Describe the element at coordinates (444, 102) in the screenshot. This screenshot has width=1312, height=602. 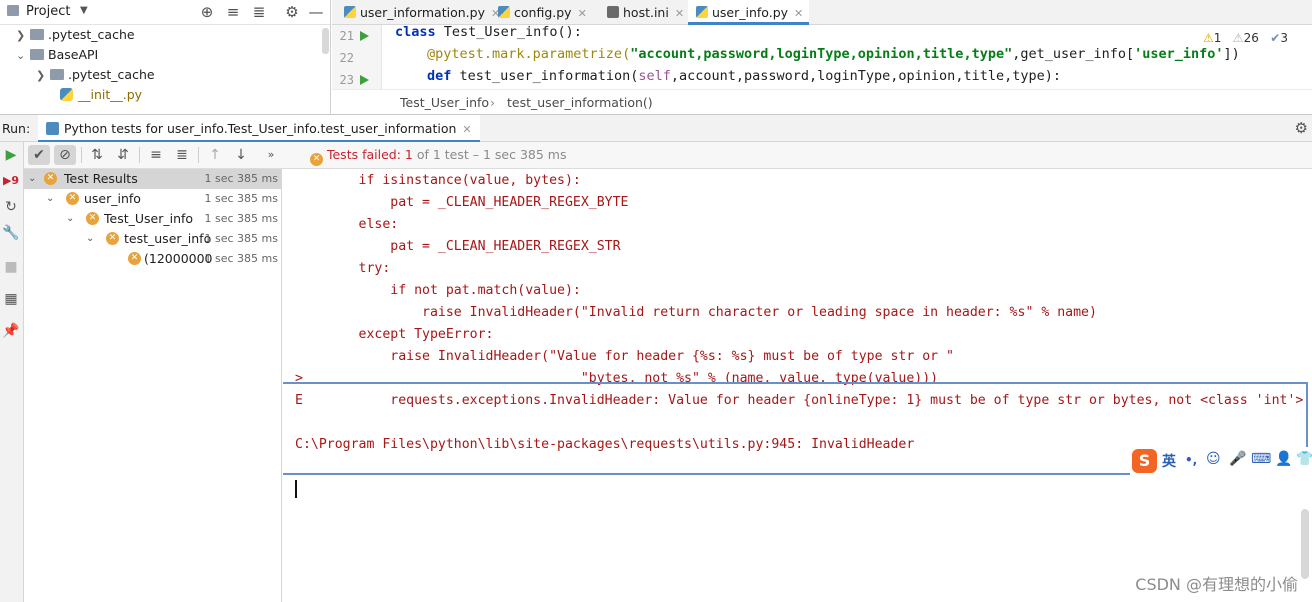
I see `breadcrumb-class: Test_User_info` at that location.